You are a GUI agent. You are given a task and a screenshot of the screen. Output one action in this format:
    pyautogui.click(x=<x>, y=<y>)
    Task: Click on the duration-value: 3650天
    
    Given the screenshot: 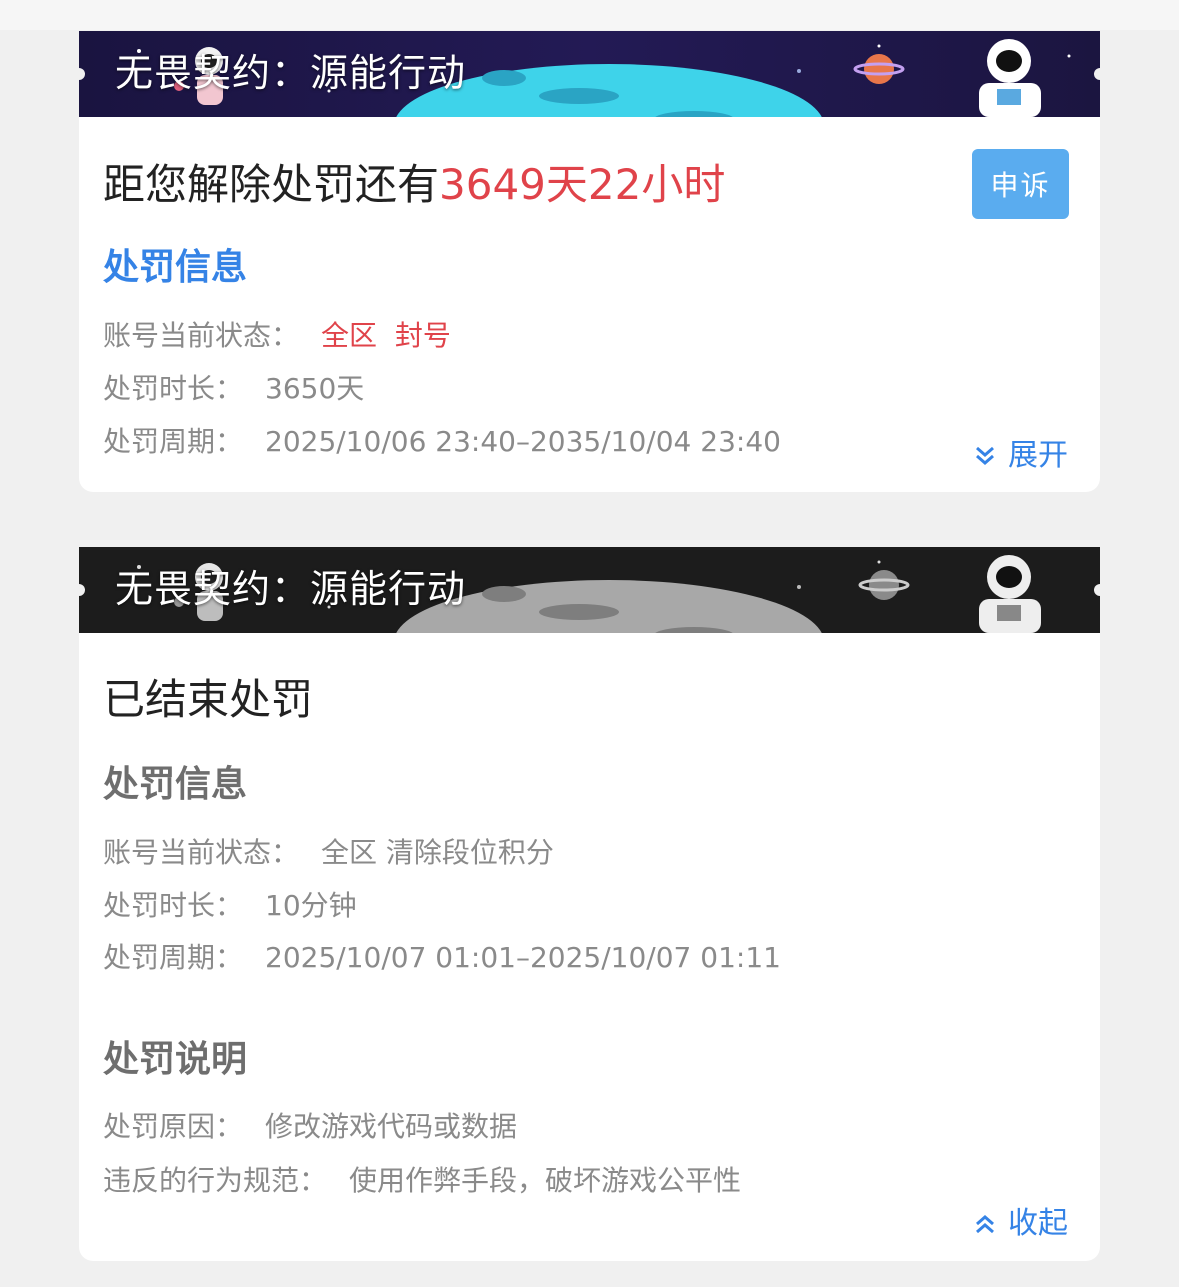 What is the action you would take?
    pyautogui.click(x=315, y=388)
    